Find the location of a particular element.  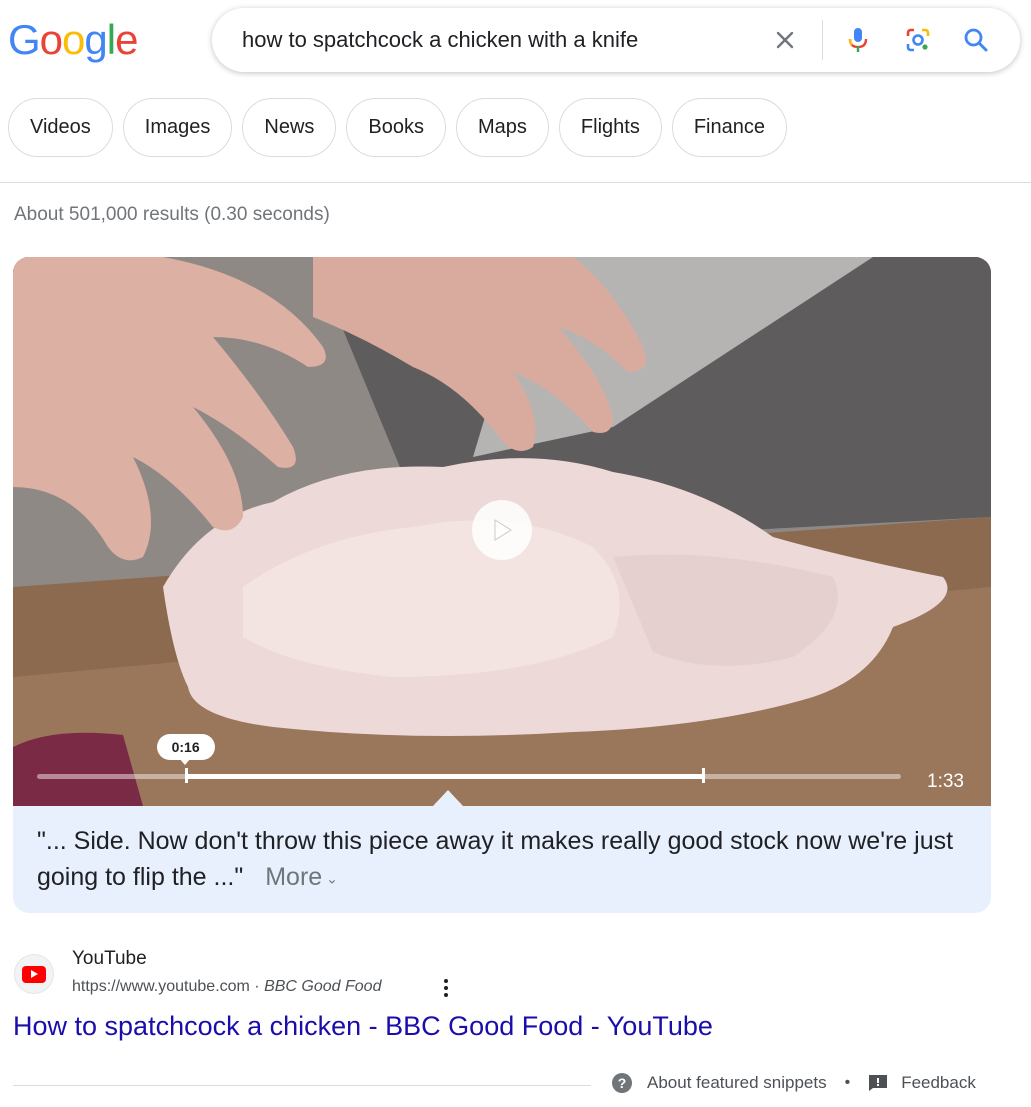

search-box: how to spatchcock a chicken with a knife is located at coordinates (616, 40).